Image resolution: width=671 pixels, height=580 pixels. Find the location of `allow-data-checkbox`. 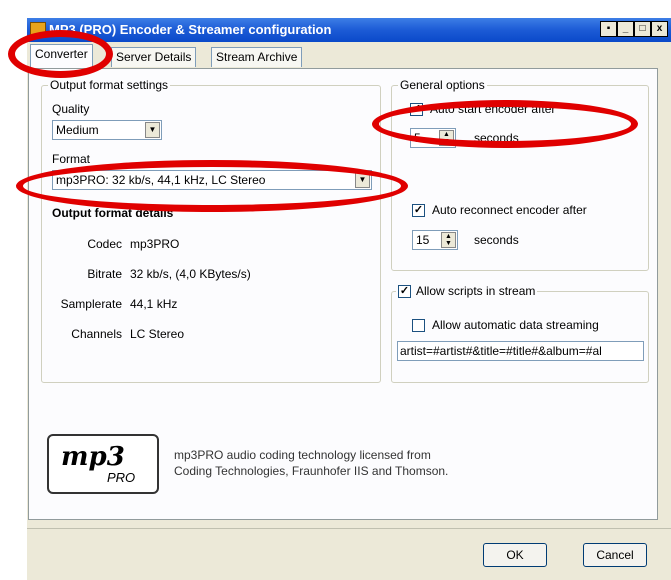

allow-data-checkbox is located at coordinates (418, 325).